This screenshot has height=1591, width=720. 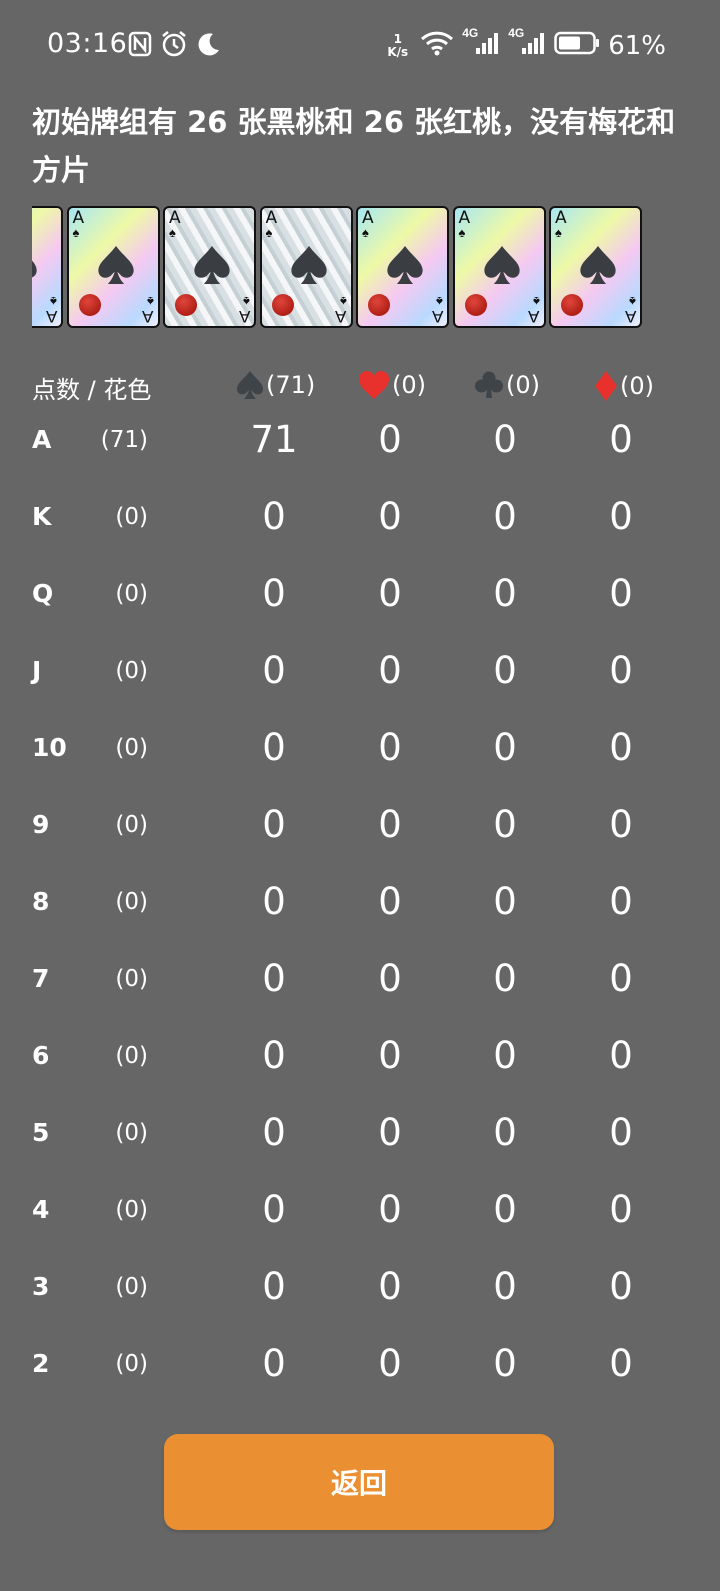 I want to click on signal-icon: 4G, so click(x=481, y=43).